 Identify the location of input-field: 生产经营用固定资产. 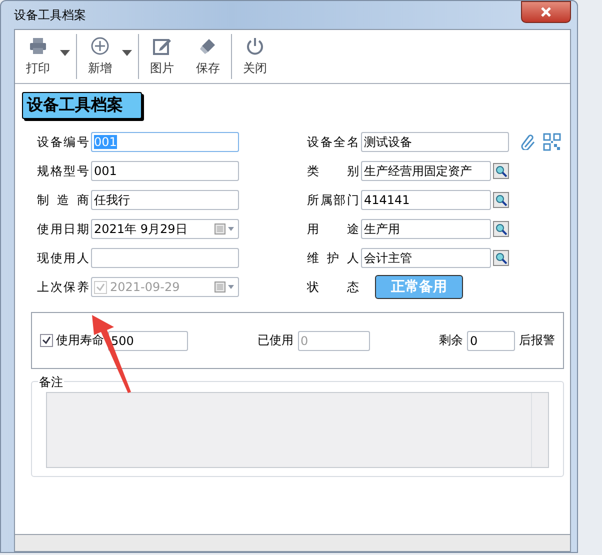
(426, 171).